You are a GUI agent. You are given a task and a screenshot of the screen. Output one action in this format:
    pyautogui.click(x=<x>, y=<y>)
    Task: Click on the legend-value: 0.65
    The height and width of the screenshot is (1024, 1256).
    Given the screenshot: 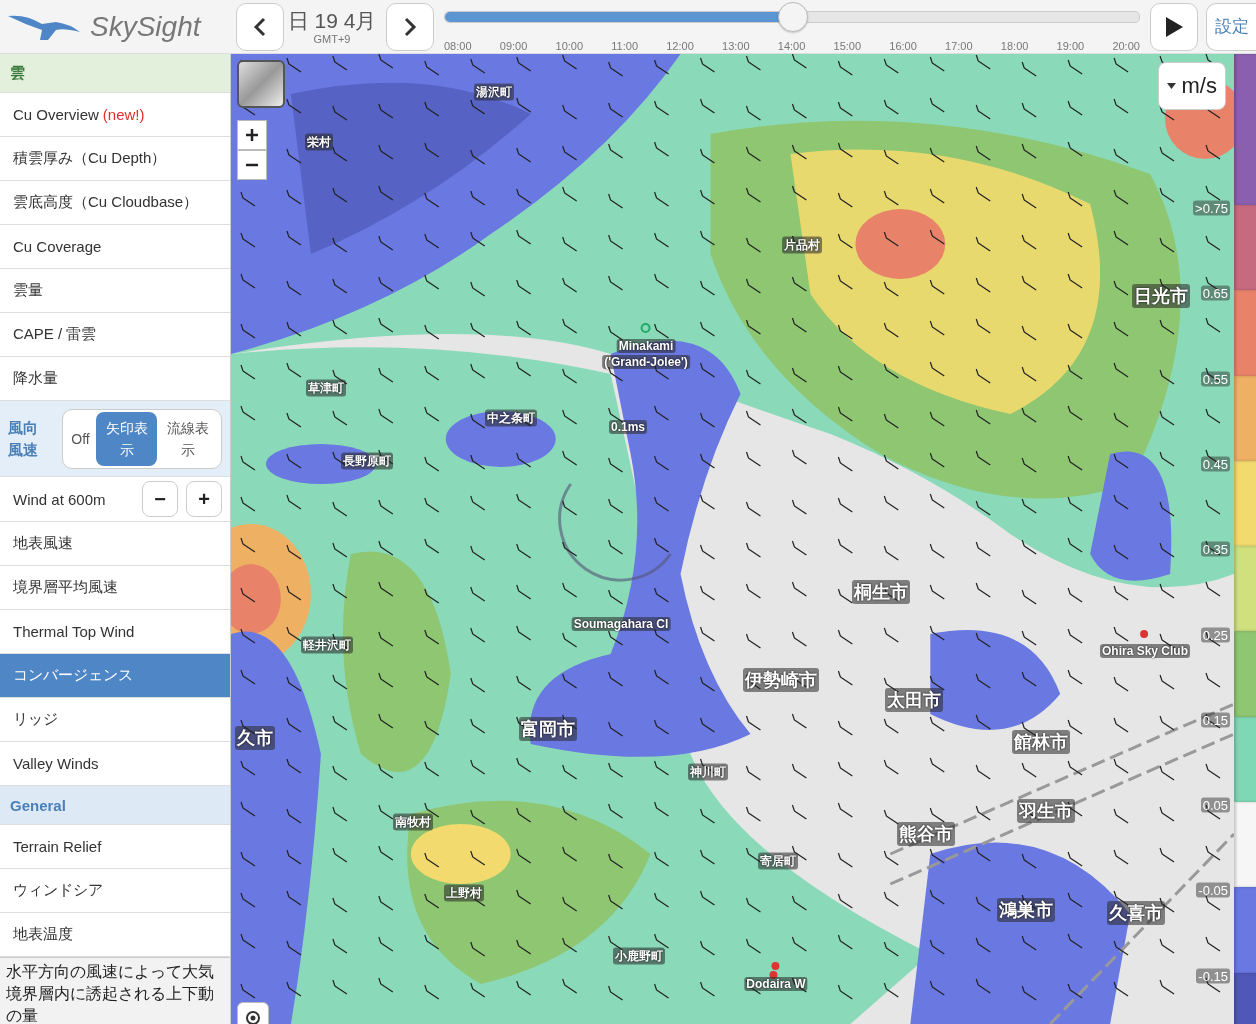 What is the action you would take?
    pyautogui.click(x=1215, y=293)
    